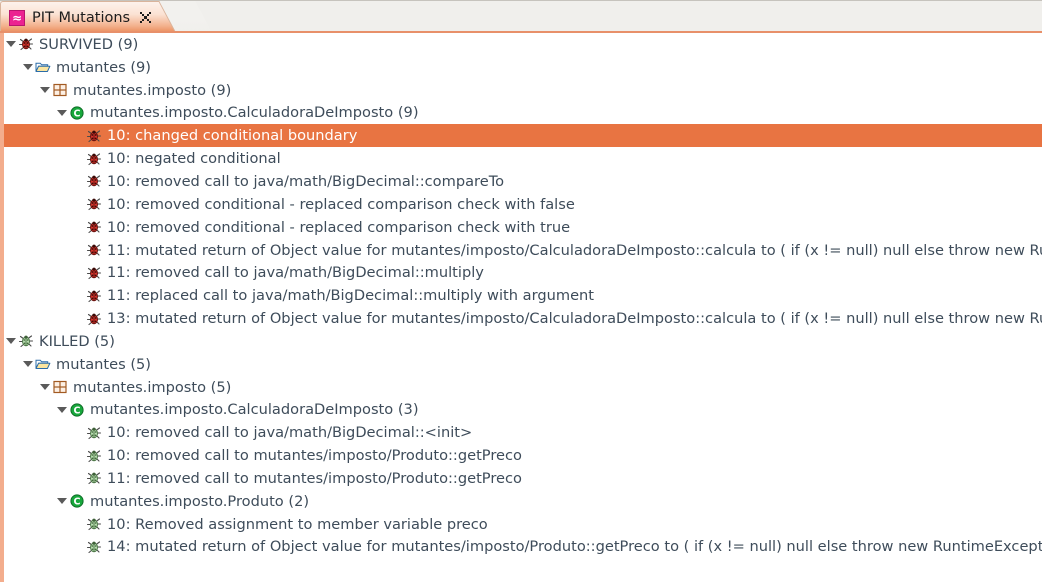 Image resolution: width=1042 pixels, height=582 pixels. I want to click on tree-row-label: mutantes.imposto (9), so click(152, 90).